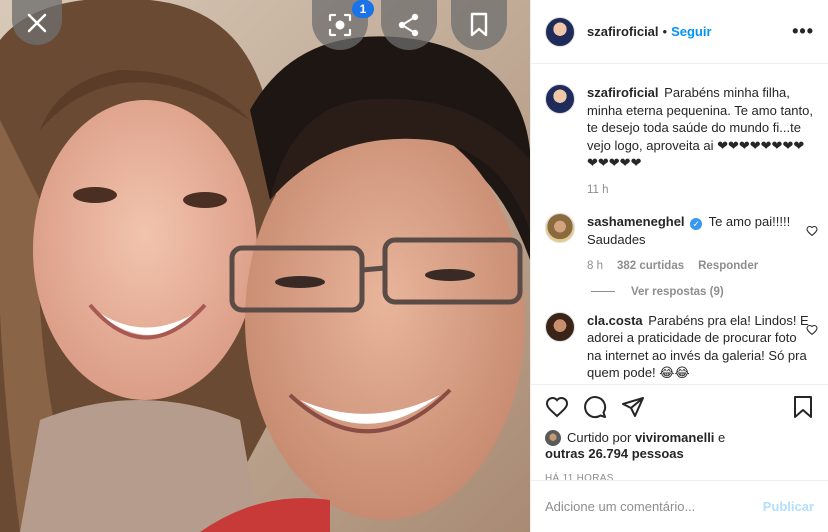 The height and width of the screenshot is (532, 828). Describe the element at coordinates (674, 437) in the screenshot. I see `liker-username: viviromanelli` at that location.